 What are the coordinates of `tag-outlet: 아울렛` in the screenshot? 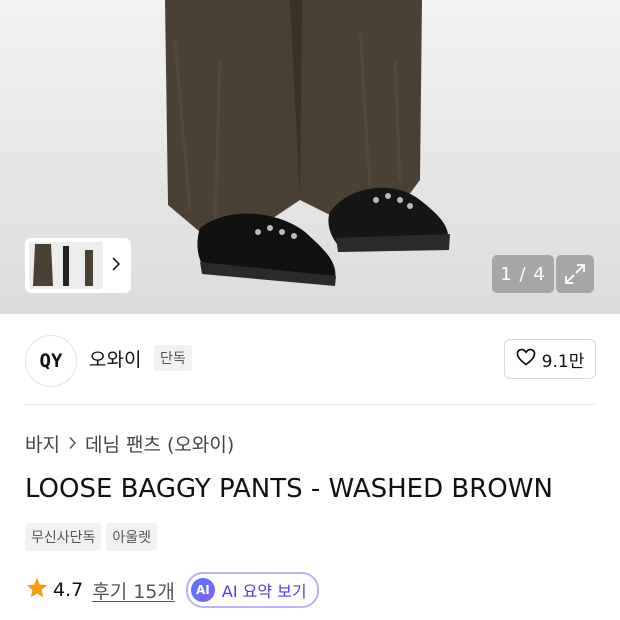 It's located at (132, 537).